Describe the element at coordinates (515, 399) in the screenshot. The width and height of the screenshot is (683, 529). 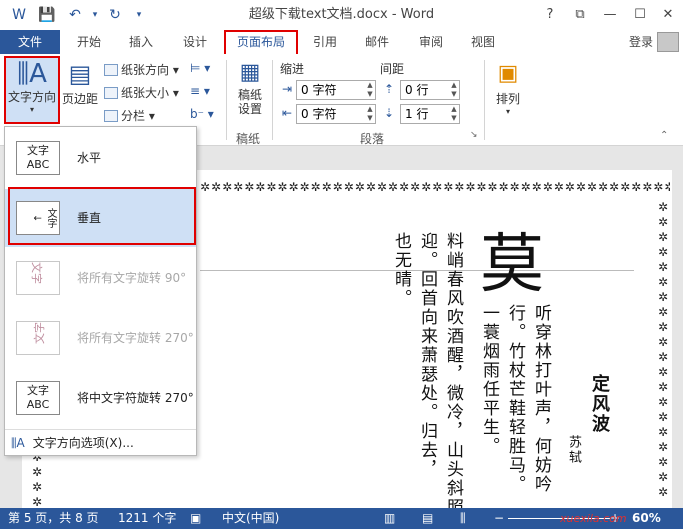
I see `poem-column-2: 行。竹杖芒鞋轻胜马。` at that location.